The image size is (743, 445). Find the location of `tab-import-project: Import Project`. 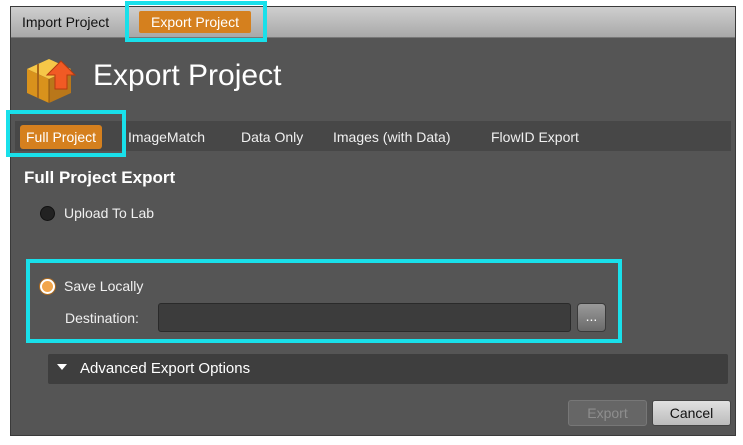

tab-import-project: Import Project is located at coordinates (65, 22).